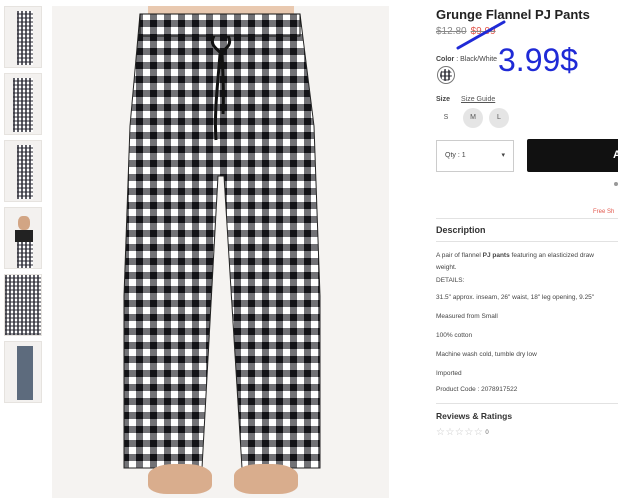 The image size is (618, 500). What do you see at coordinates (266, 479) in the screenshot?
I see `model-right-foot` at bounding box center [266, 479].